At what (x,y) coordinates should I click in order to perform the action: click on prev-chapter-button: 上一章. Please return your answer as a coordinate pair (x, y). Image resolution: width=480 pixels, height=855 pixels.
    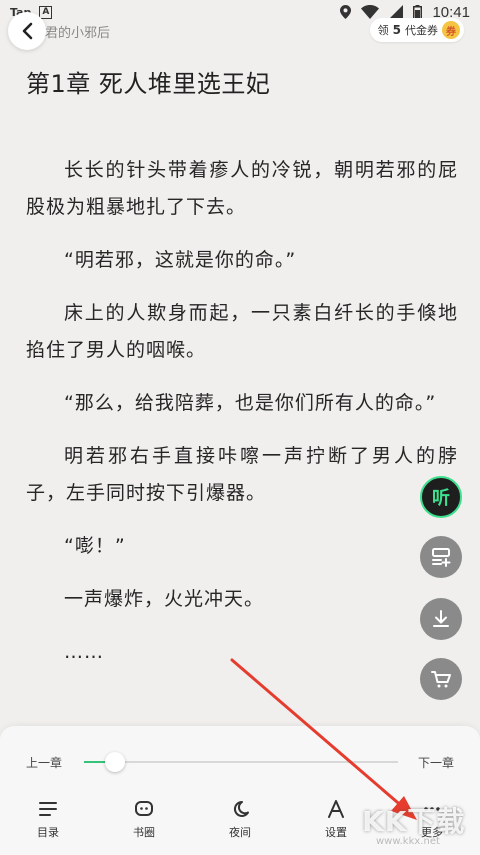
    Looking at the image, I should click on (44, 762).